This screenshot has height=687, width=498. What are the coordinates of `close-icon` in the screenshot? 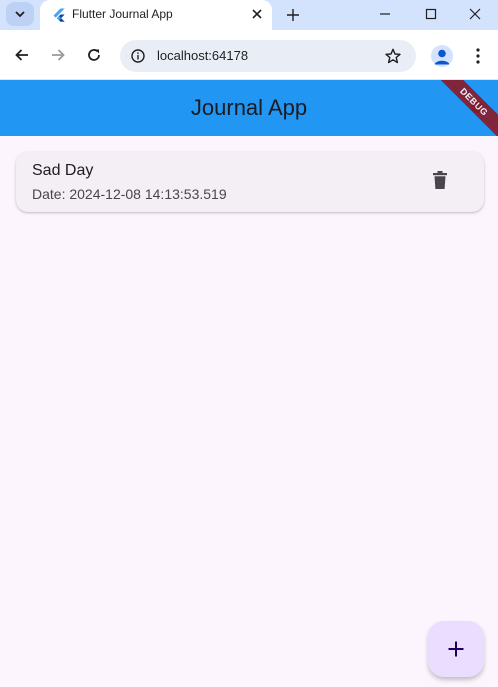 It's located at (257, 14).